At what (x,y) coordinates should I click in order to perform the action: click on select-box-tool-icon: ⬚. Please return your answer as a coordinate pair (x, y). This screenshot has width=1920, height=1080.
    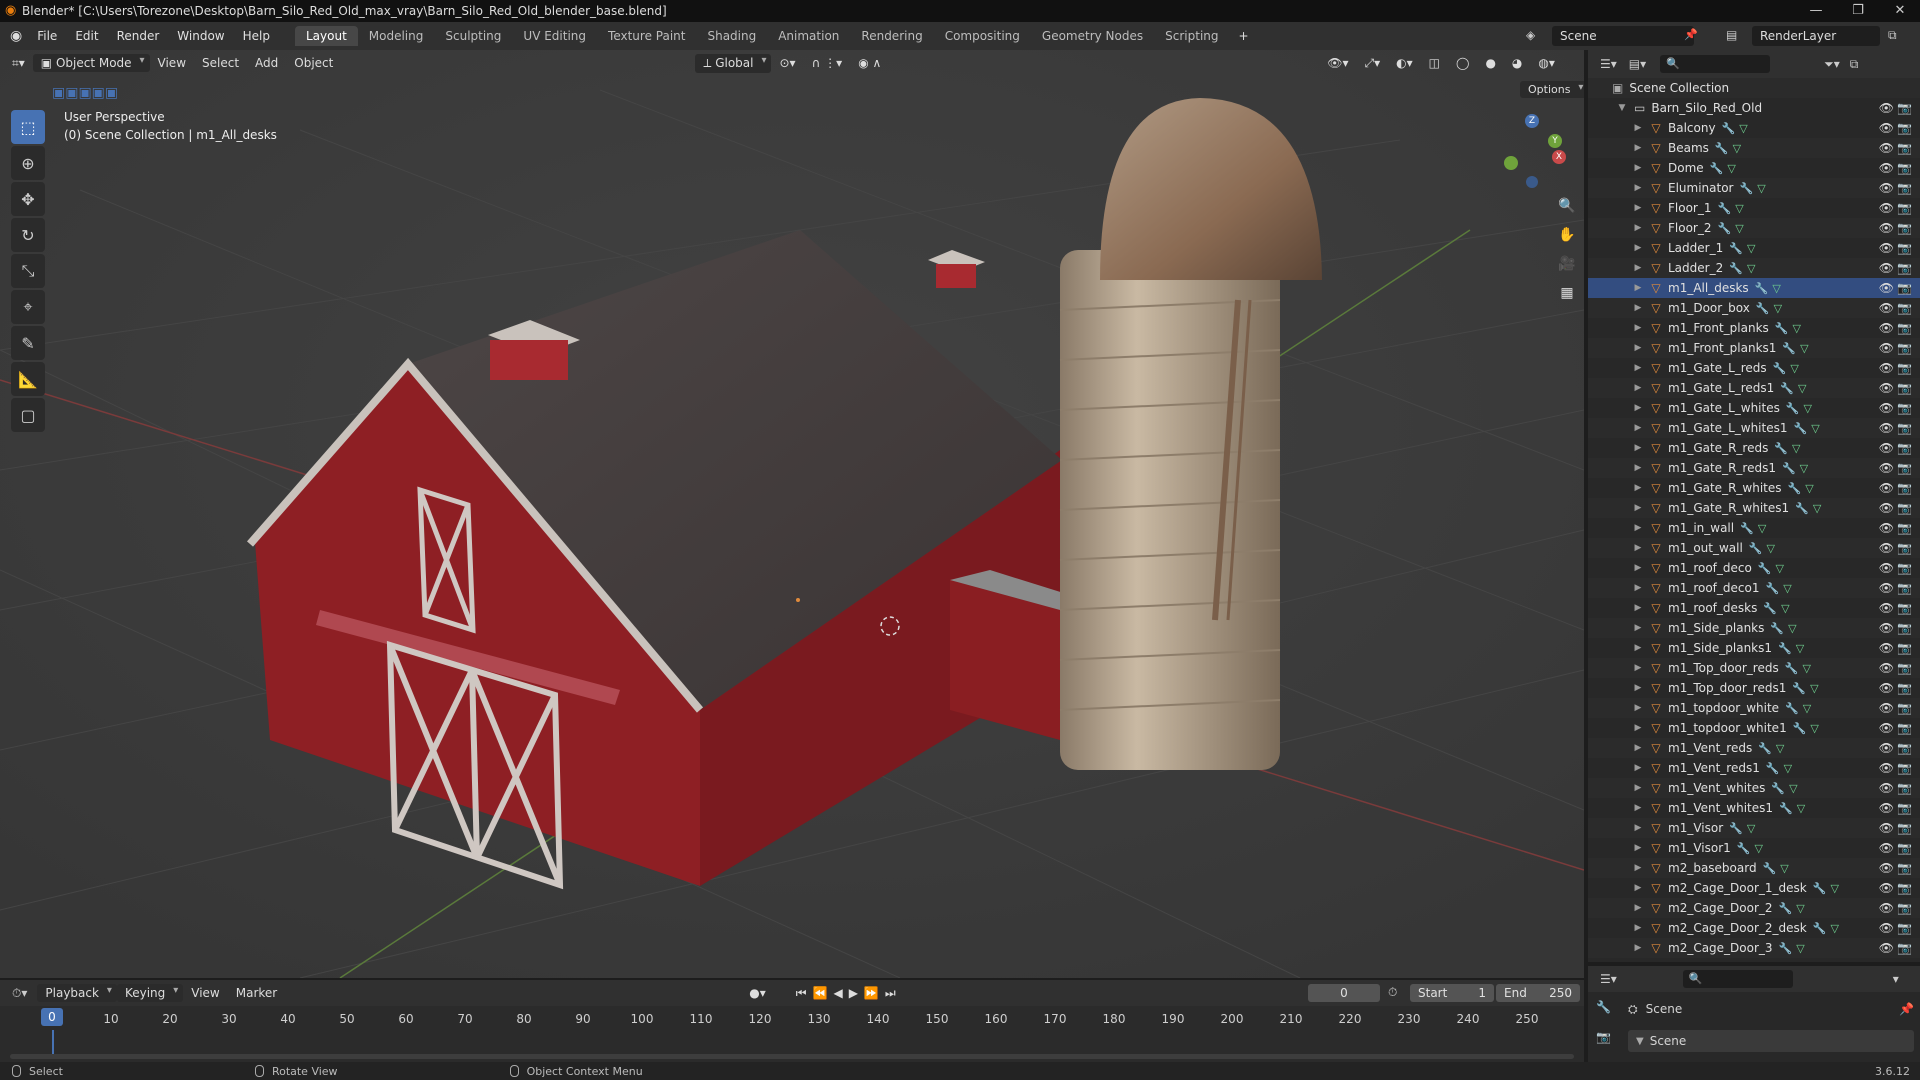
    Looking at the image, I should click on (28, 127).